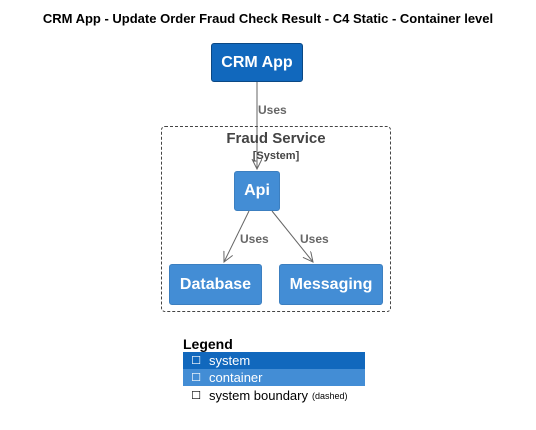 The width and height of the screenshot is (536, 430). Describe the element at coordinates (330, 395) in the screenshot. I see `legend-note: (dashed)` at that location.